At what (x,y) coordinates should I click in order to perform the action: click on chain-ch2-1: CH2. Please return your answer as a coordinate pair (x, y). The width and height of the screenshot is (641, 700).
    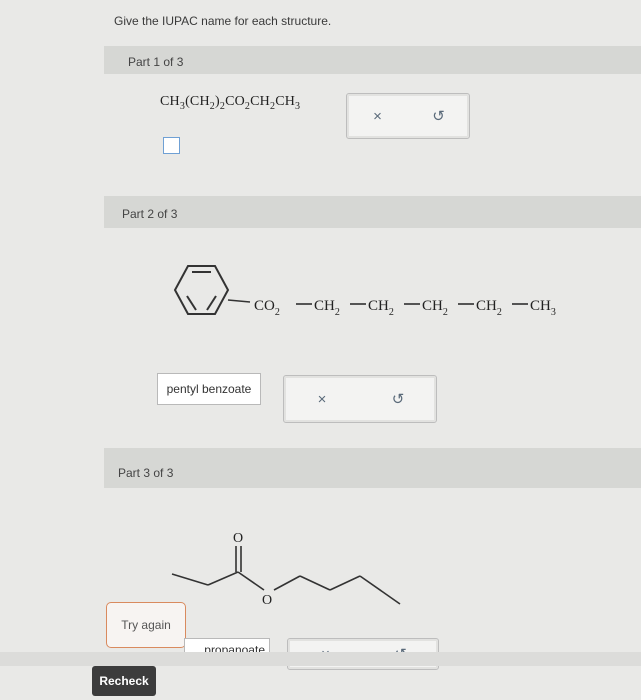
    Looking at the image, I should click on (327, 308).